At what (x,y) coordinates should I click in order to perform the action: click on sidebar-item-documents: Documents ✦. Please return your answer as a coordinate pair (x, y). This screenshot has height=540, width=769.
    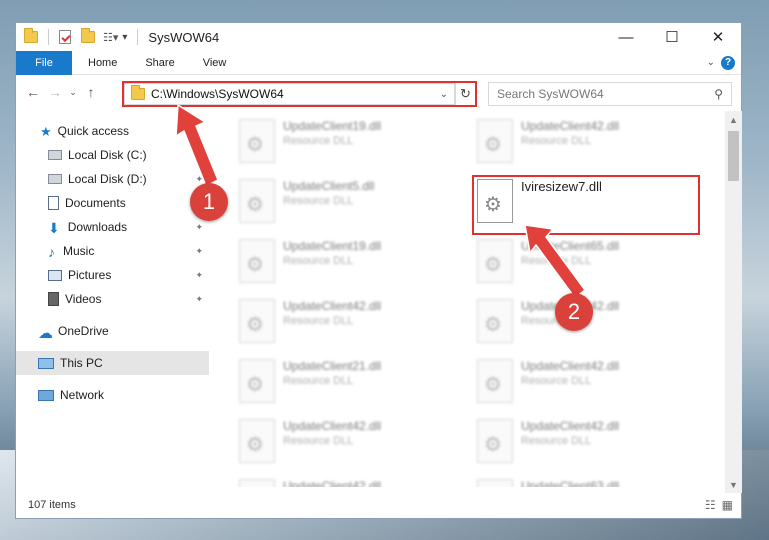
    Looking at the image, I should click on (112, 203).